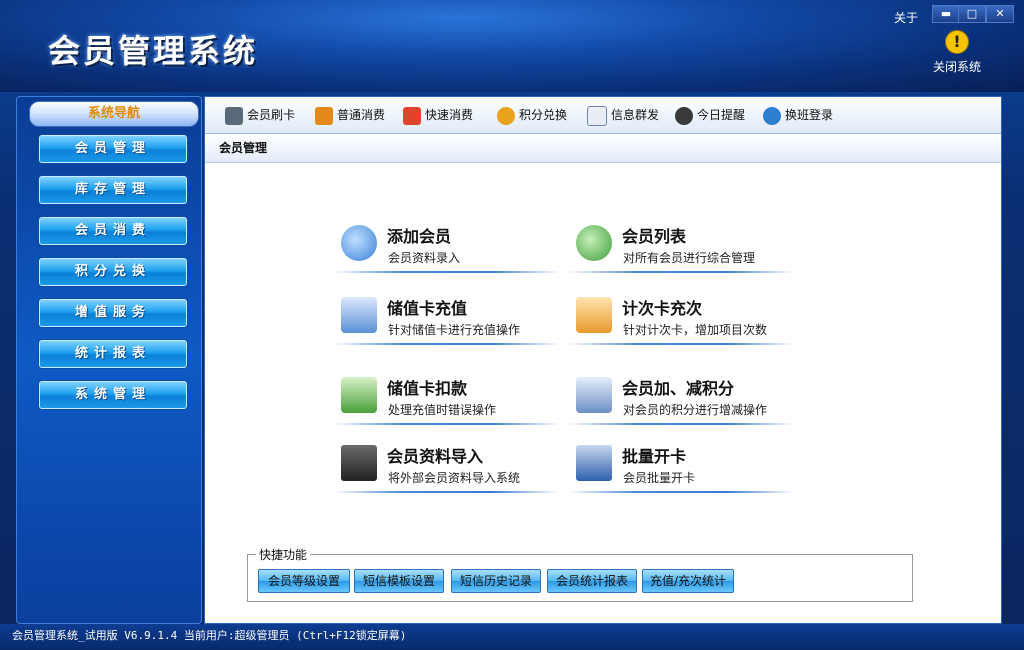 The width and height of the screenshot is (1024, 650). I want to click on member-list-icon, so click(594, 243).